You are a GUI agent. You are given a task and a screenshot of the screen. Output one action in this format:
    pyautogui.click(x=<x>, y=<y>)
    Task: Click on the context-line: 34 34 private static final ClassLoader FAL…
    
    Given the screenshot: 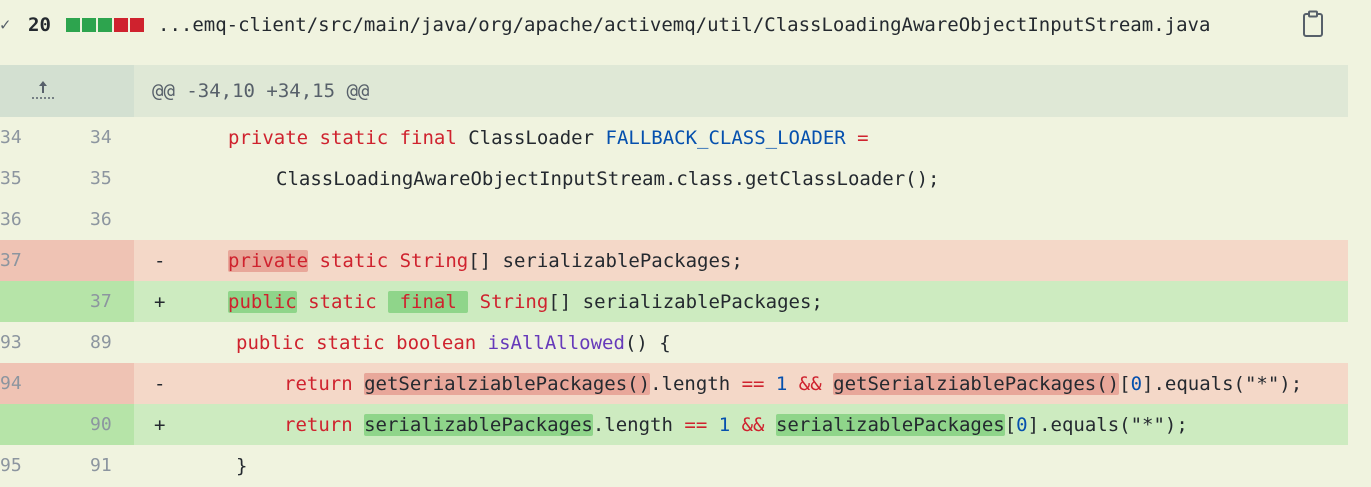 What is the action you would take?
    pyautogui.click(x=674, y=137)
    